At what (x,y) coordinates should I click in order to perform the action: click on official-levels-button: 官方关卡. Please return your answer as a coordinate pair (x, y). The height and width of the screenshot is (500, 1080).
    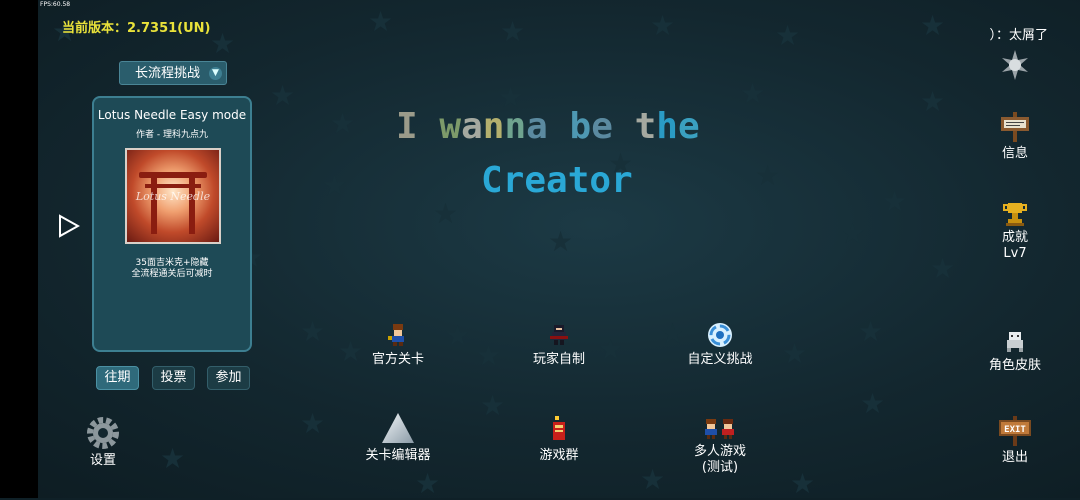
    Looking at the image, I should click on (398, 345).